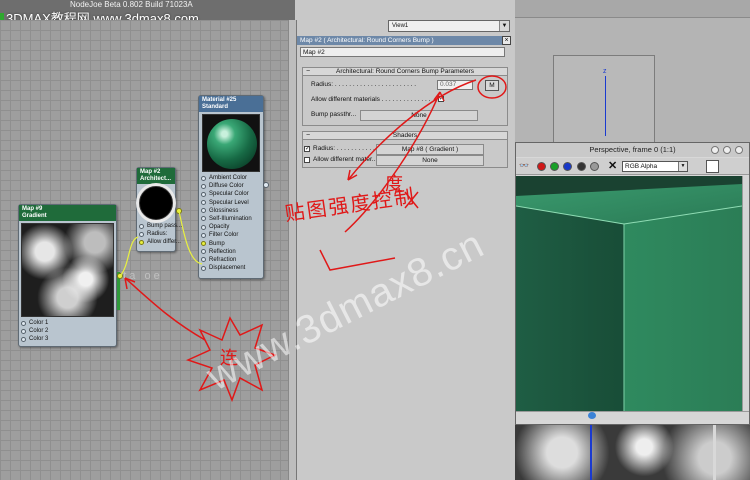 The width and height of the screenshot is (750, 480). What do you see at coordinates (632, 74) in the screenshot?
I see `top-viewport: z` at bounding box center [632, 74].